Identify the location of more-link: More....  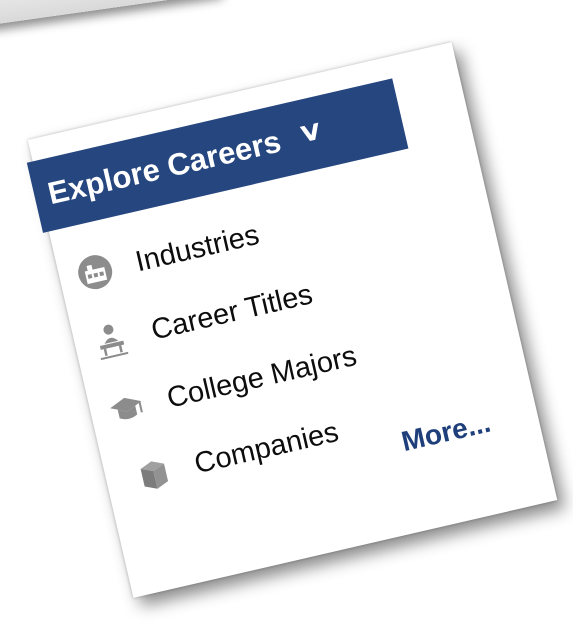
(446, 432).